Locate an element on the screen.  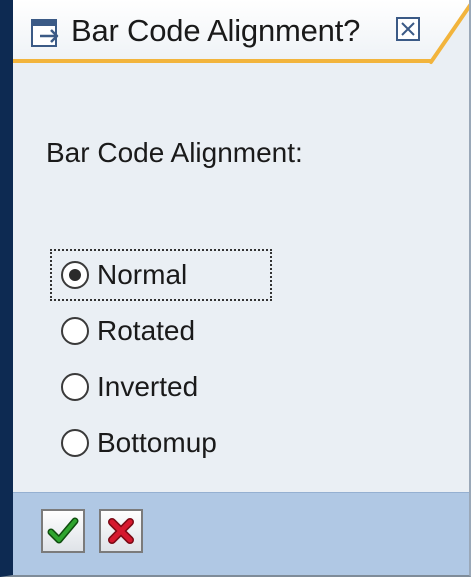
radio-label-inverted: Inverted is located at coordinates (148, 386).